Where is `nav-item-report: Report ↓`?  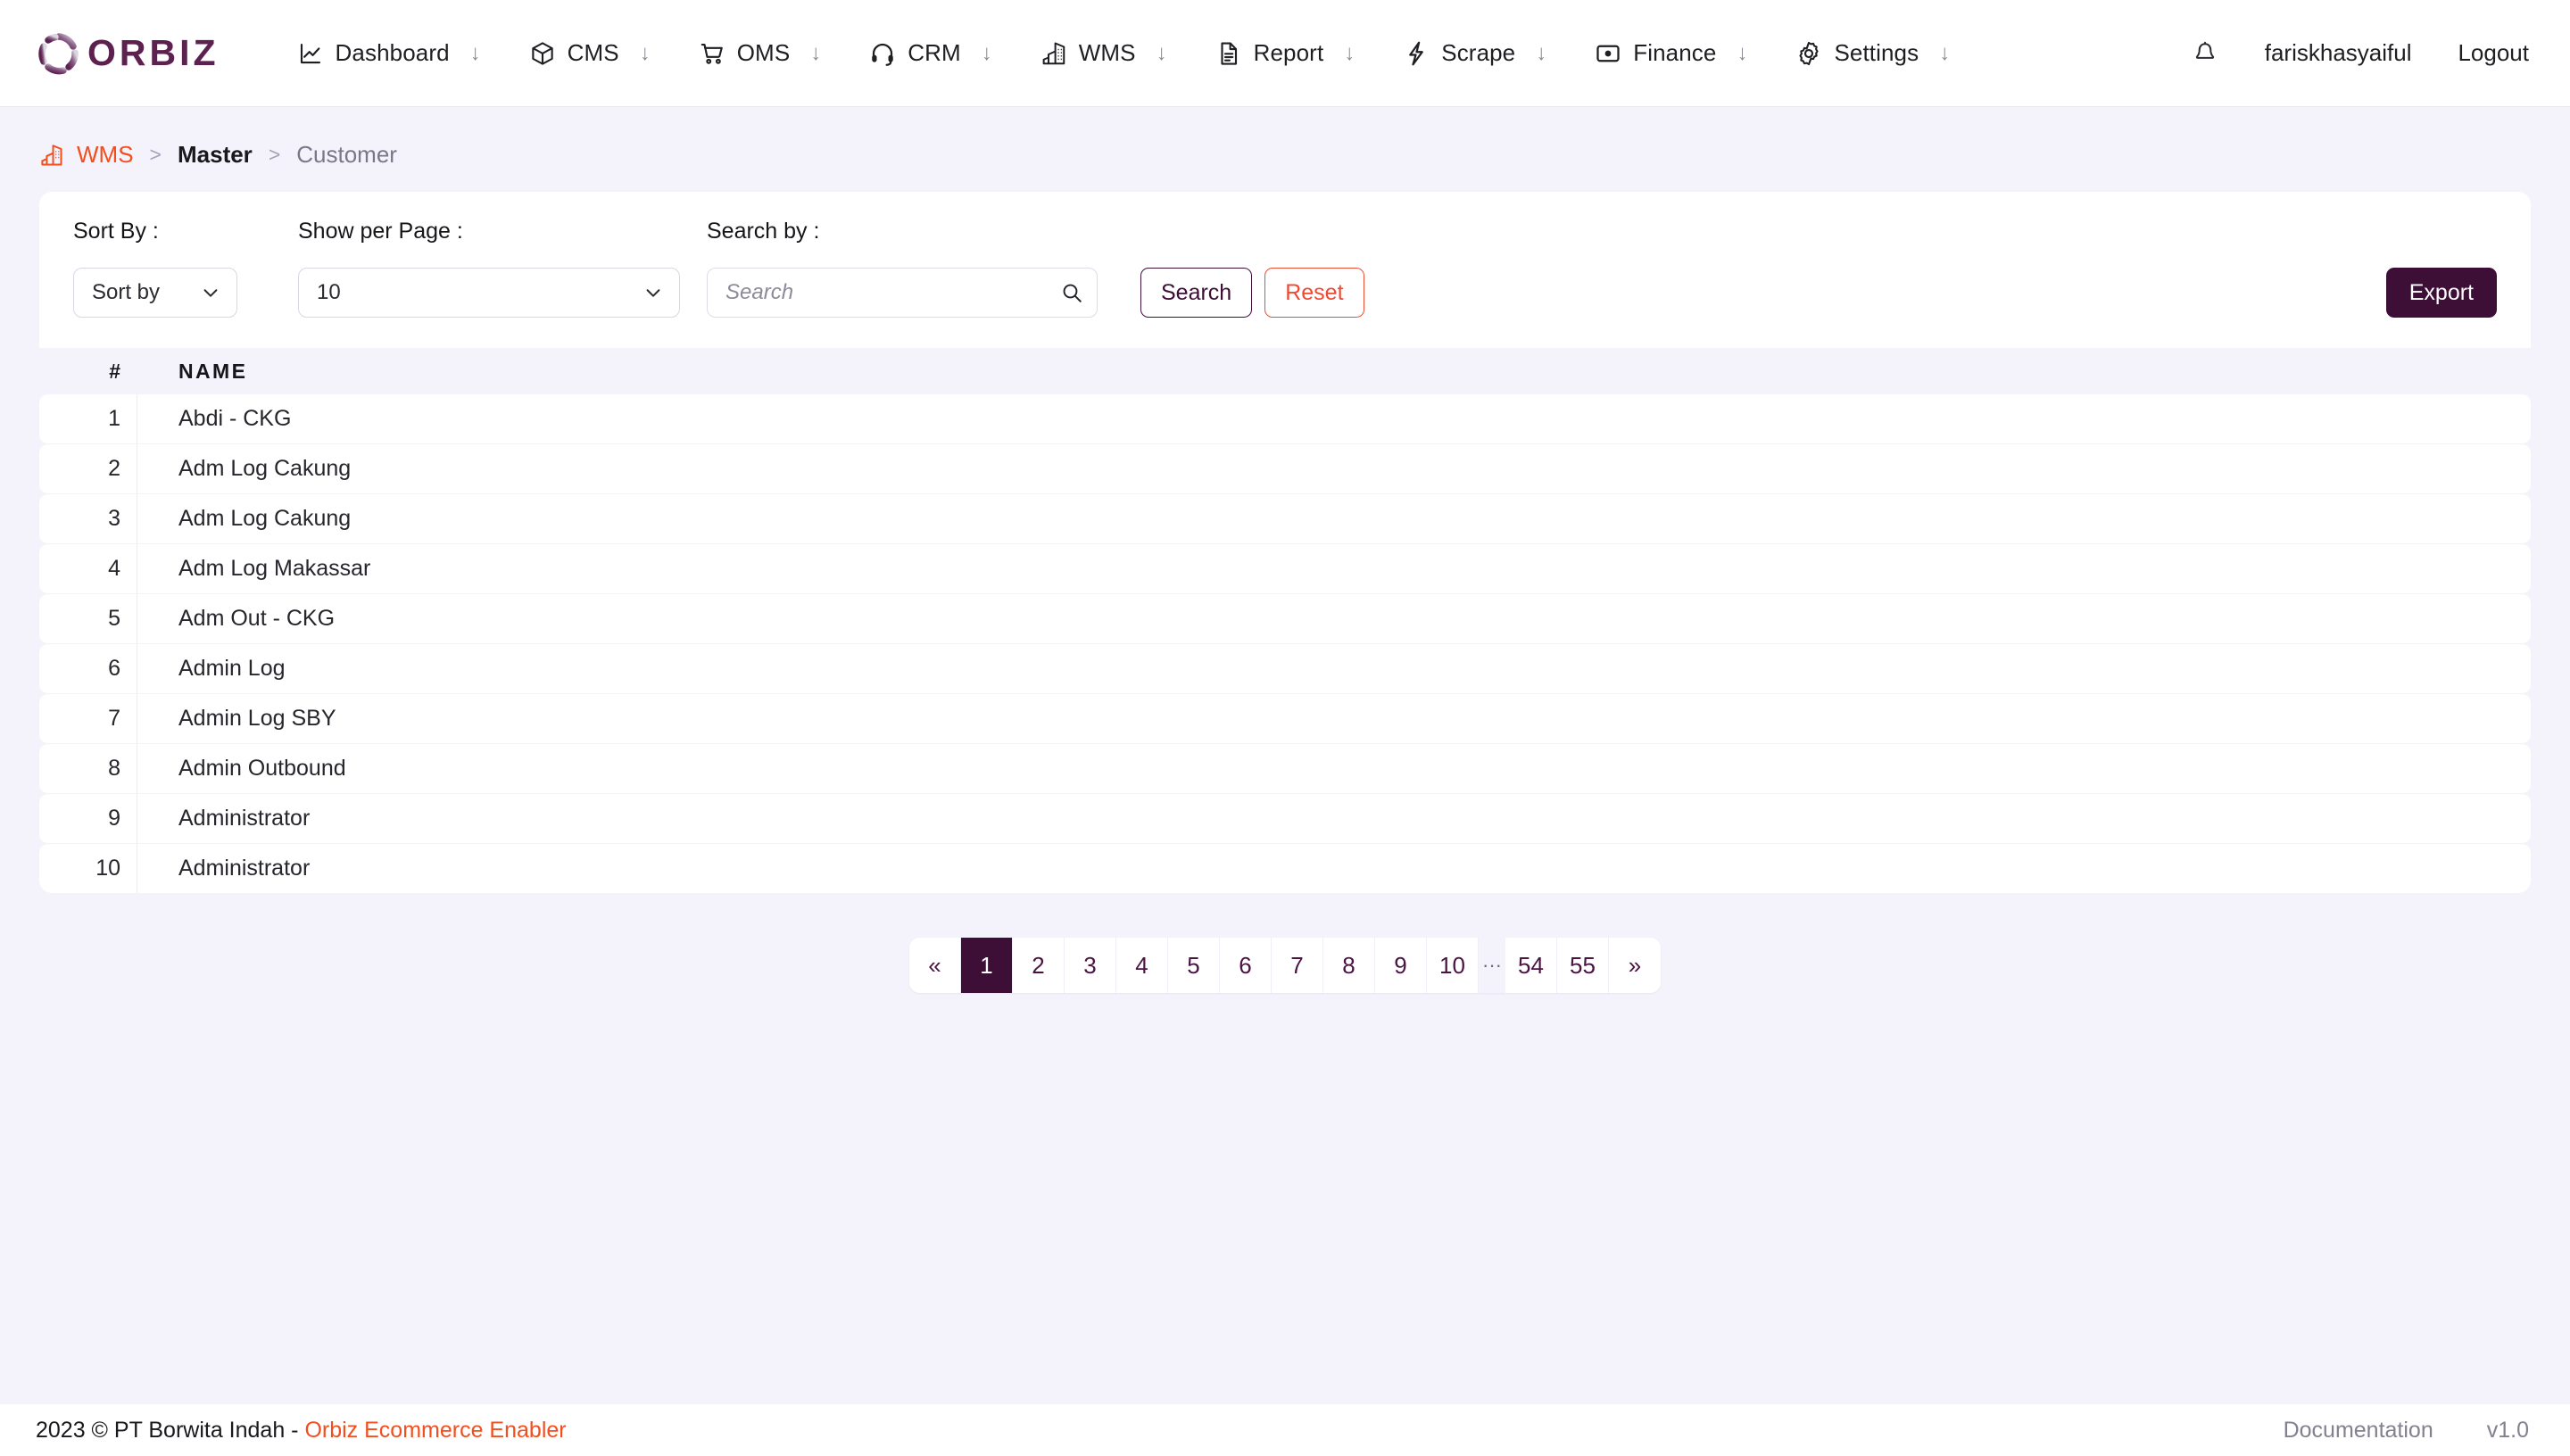 nav-item-report: Report ↓ is located at coordinates (1286, 53).